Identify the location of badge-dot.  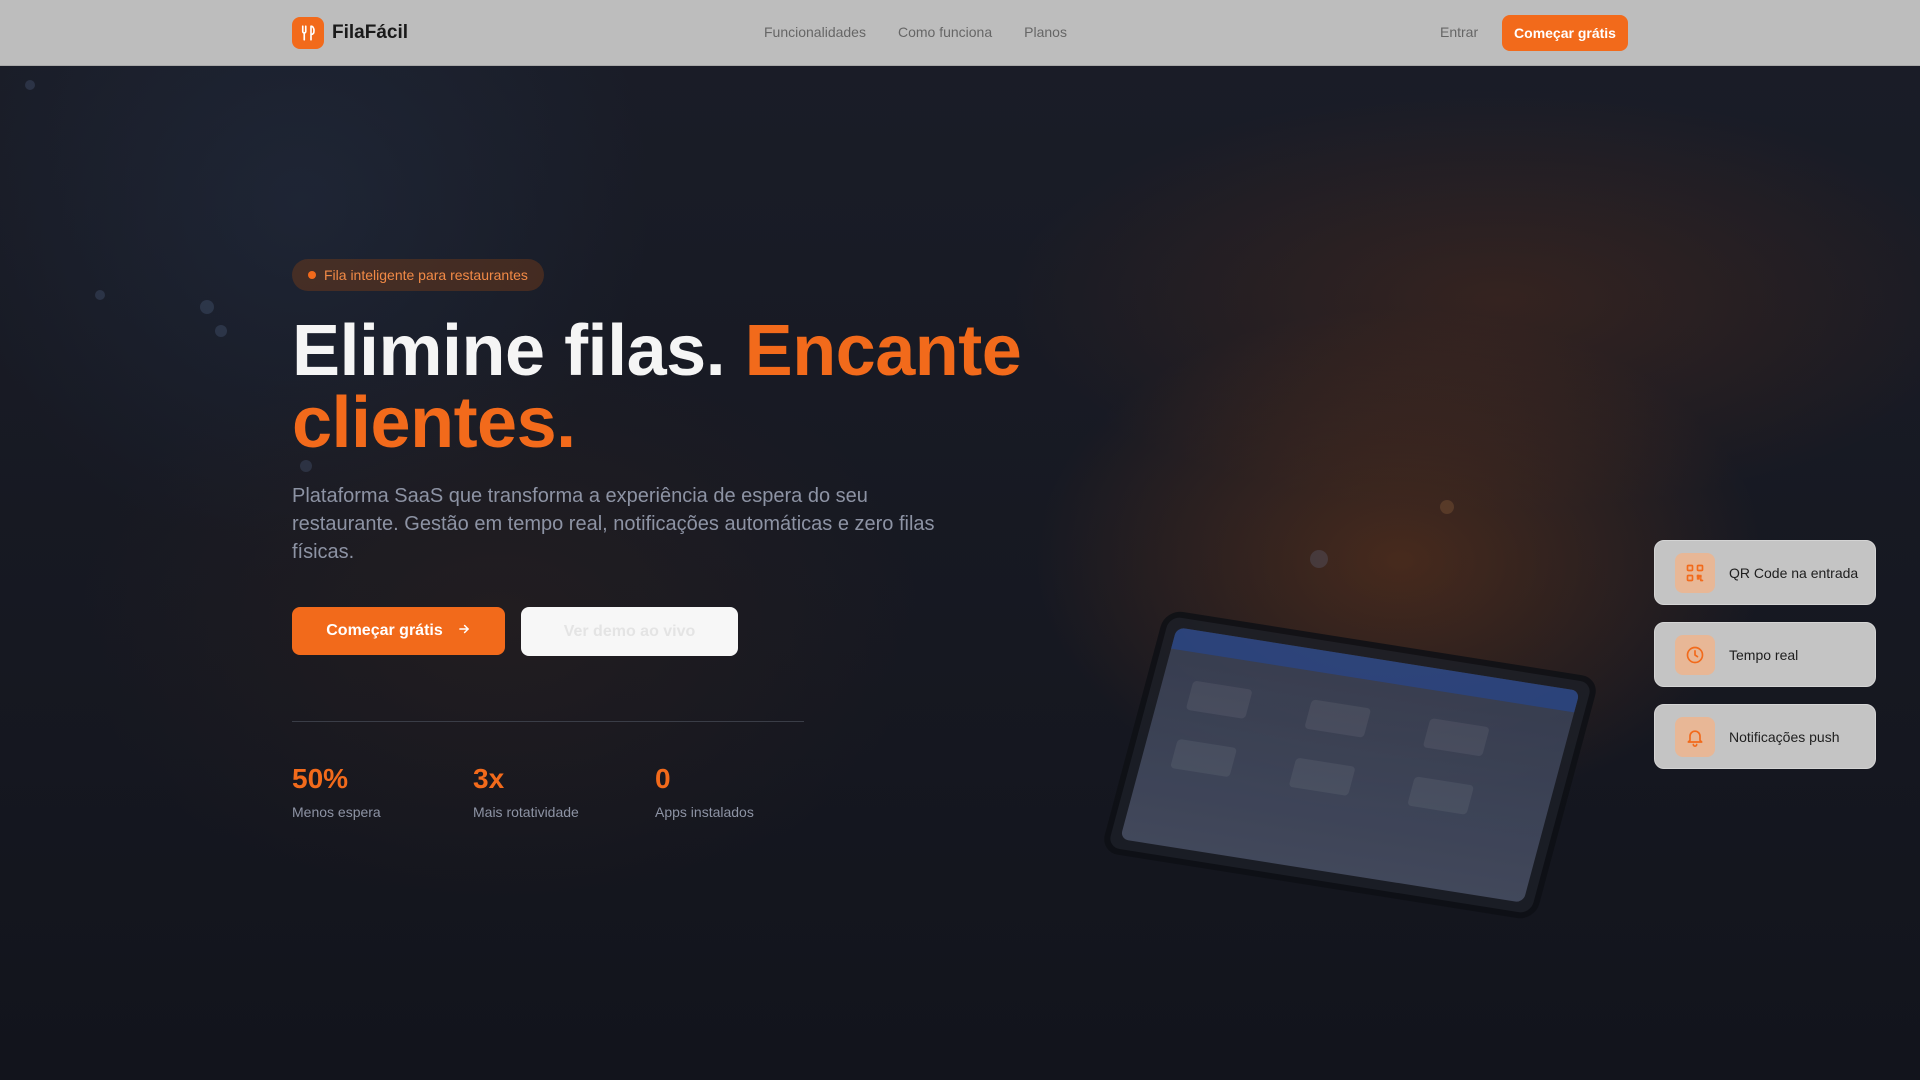
(312, 275).